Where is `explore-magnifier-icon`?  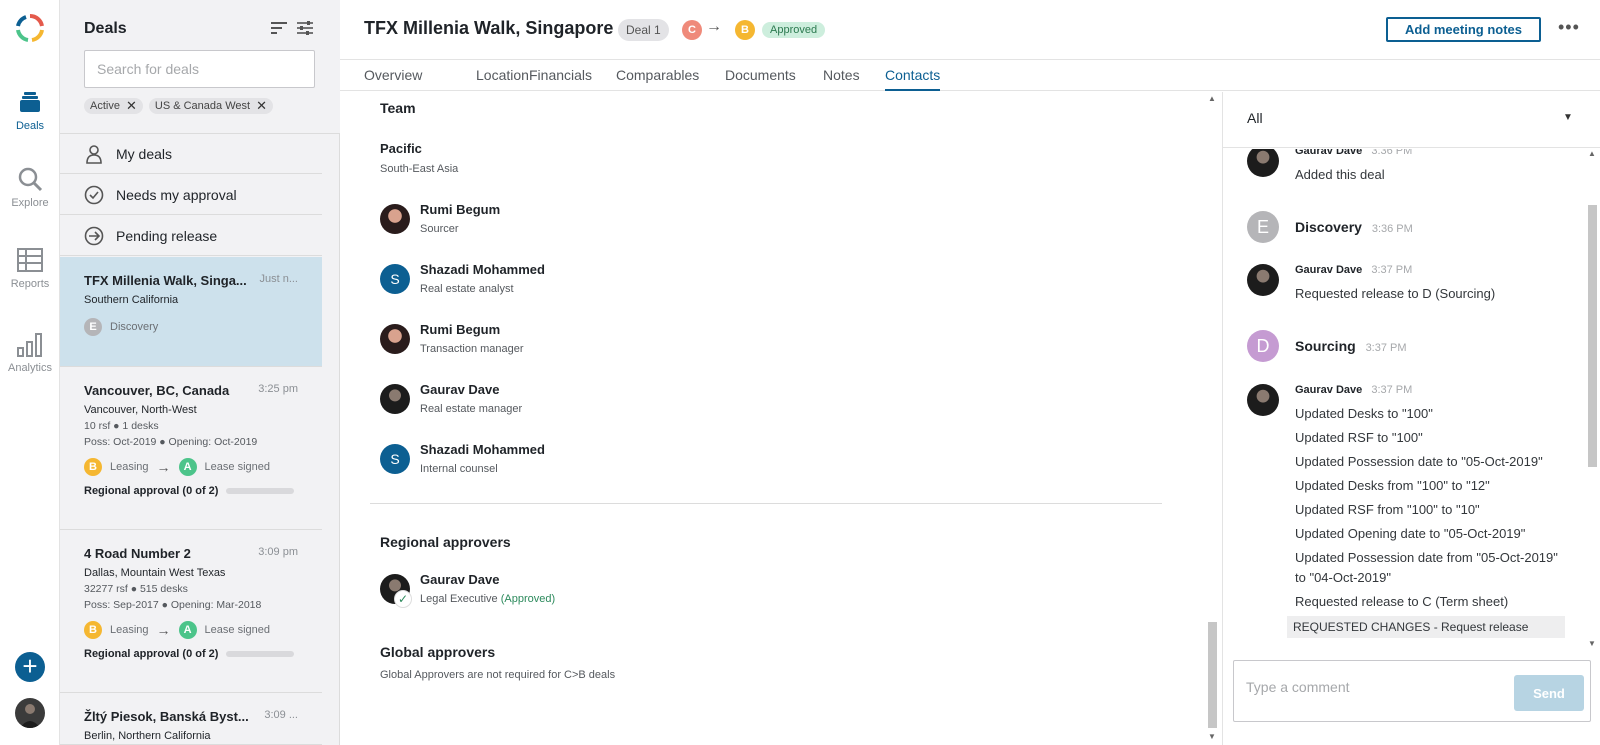 explore-magnifier-icon is located at coordinates (30, 179).